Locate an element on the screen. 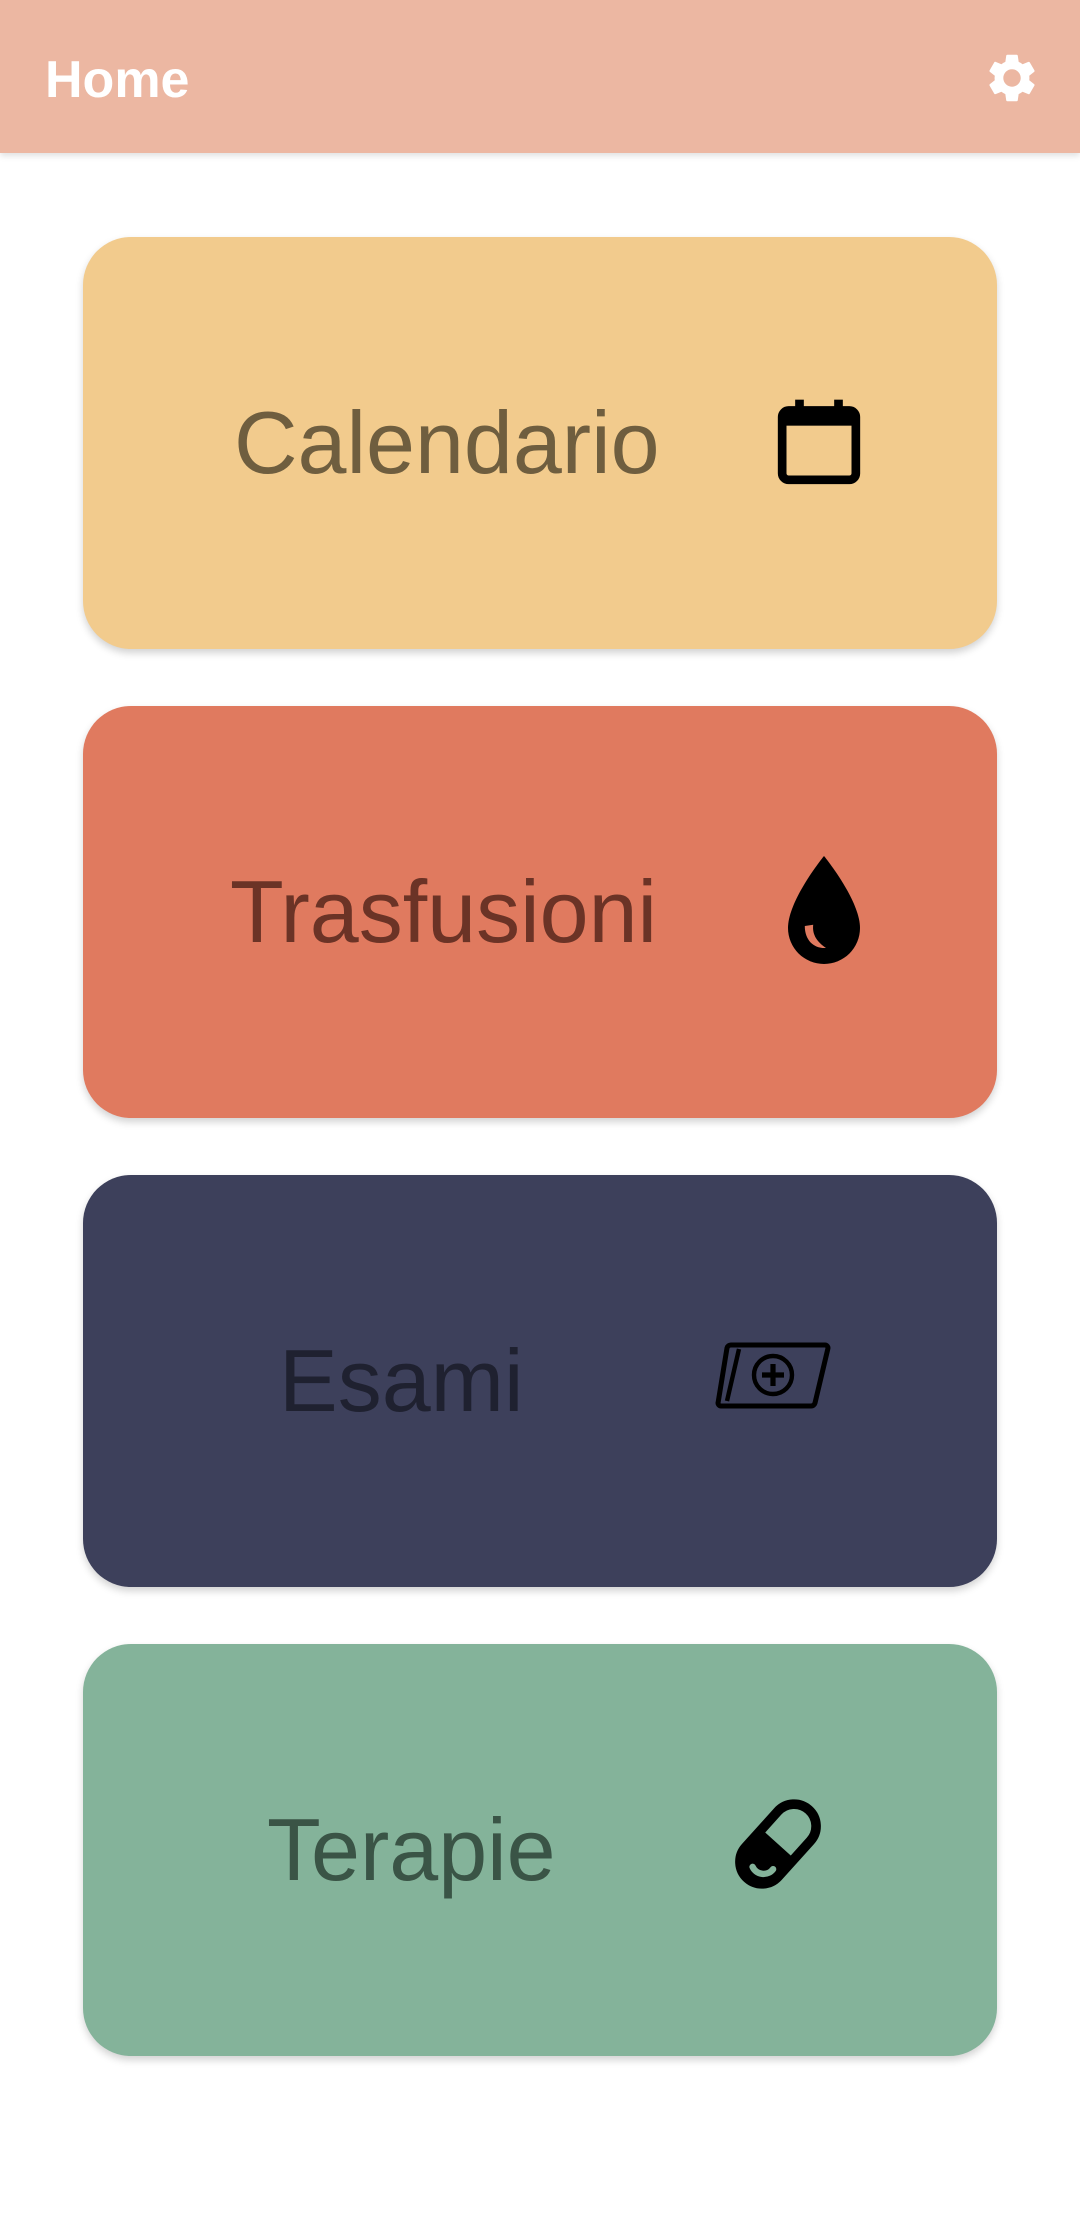 The width and height of the screenshot is (1080, 2220). app-bar: Home is located at coordinates (540, 76).